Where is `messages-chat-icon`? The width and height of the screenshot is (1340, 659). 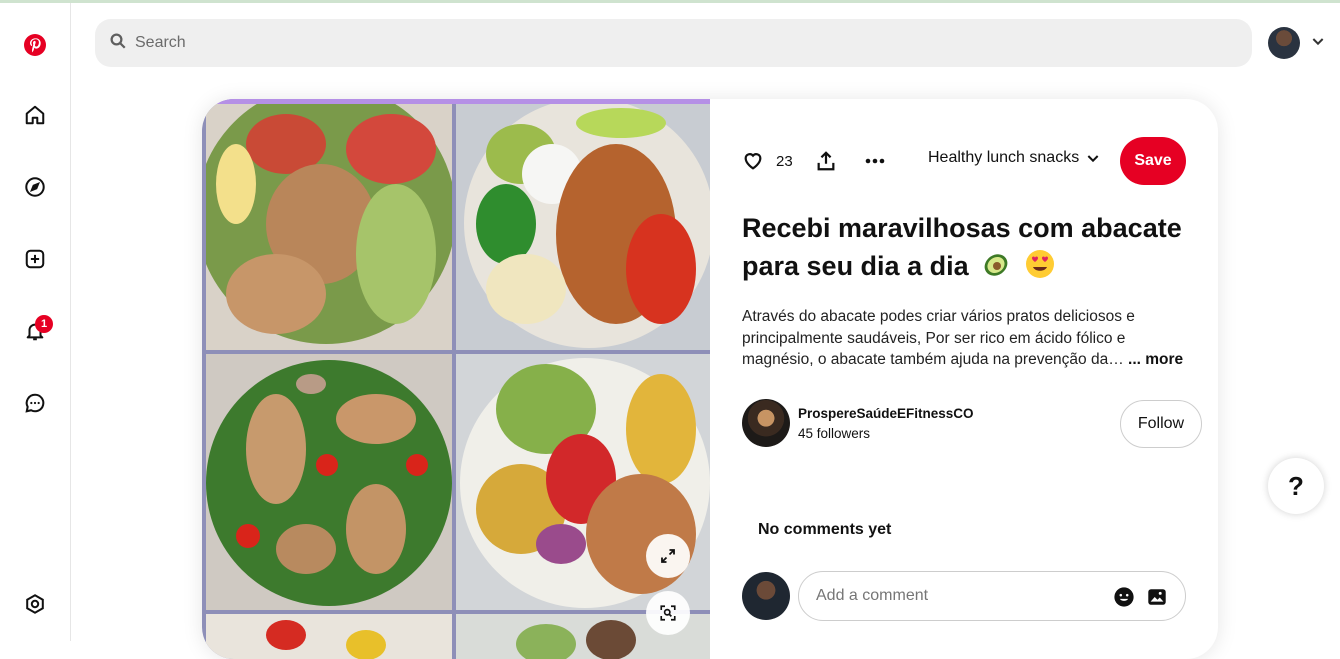 messages-chat-icon is located at coordinates (35, 403).